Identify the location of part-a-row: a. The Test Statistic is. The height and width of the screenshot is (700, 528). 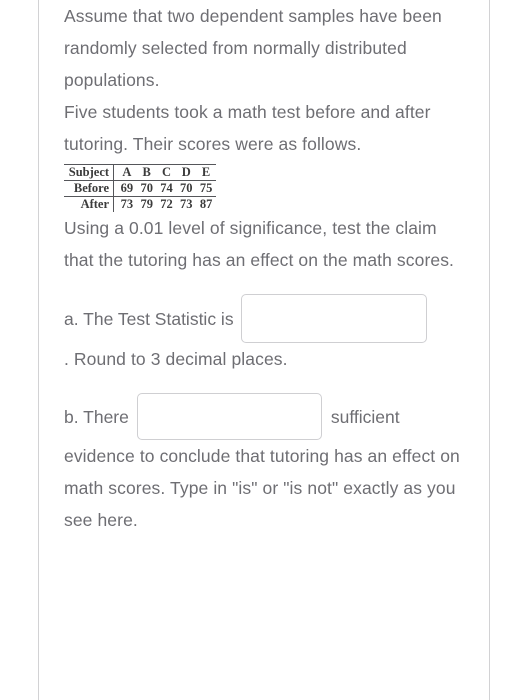
(266, 318).